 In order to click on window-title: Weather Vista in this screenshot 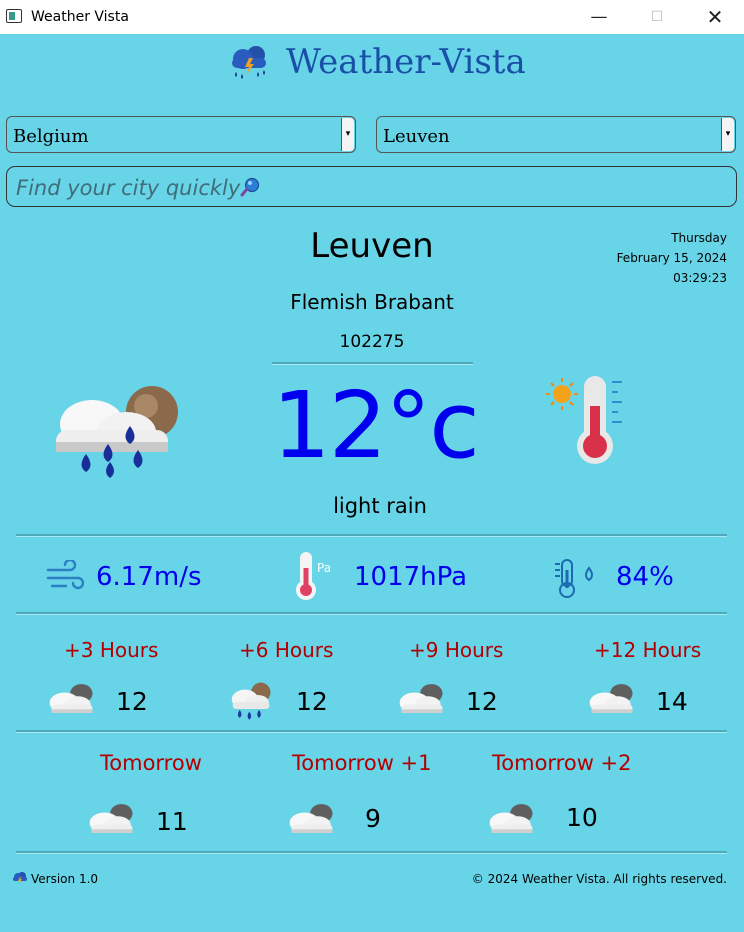, I will do `click(80, 17)`.